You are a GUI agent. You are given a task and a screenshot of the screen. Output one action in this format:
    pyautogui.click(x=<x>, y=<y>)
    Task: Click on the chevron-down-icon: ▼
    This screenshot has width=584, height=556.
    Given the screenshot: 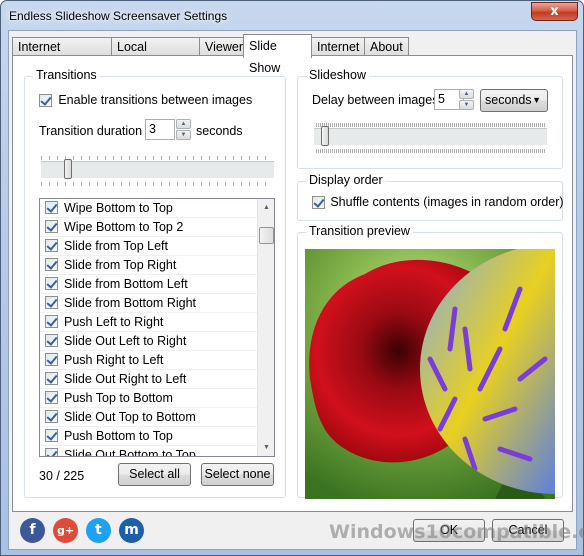 What is the action you would take?
    pyautogui.click(x=536, y=100)
    